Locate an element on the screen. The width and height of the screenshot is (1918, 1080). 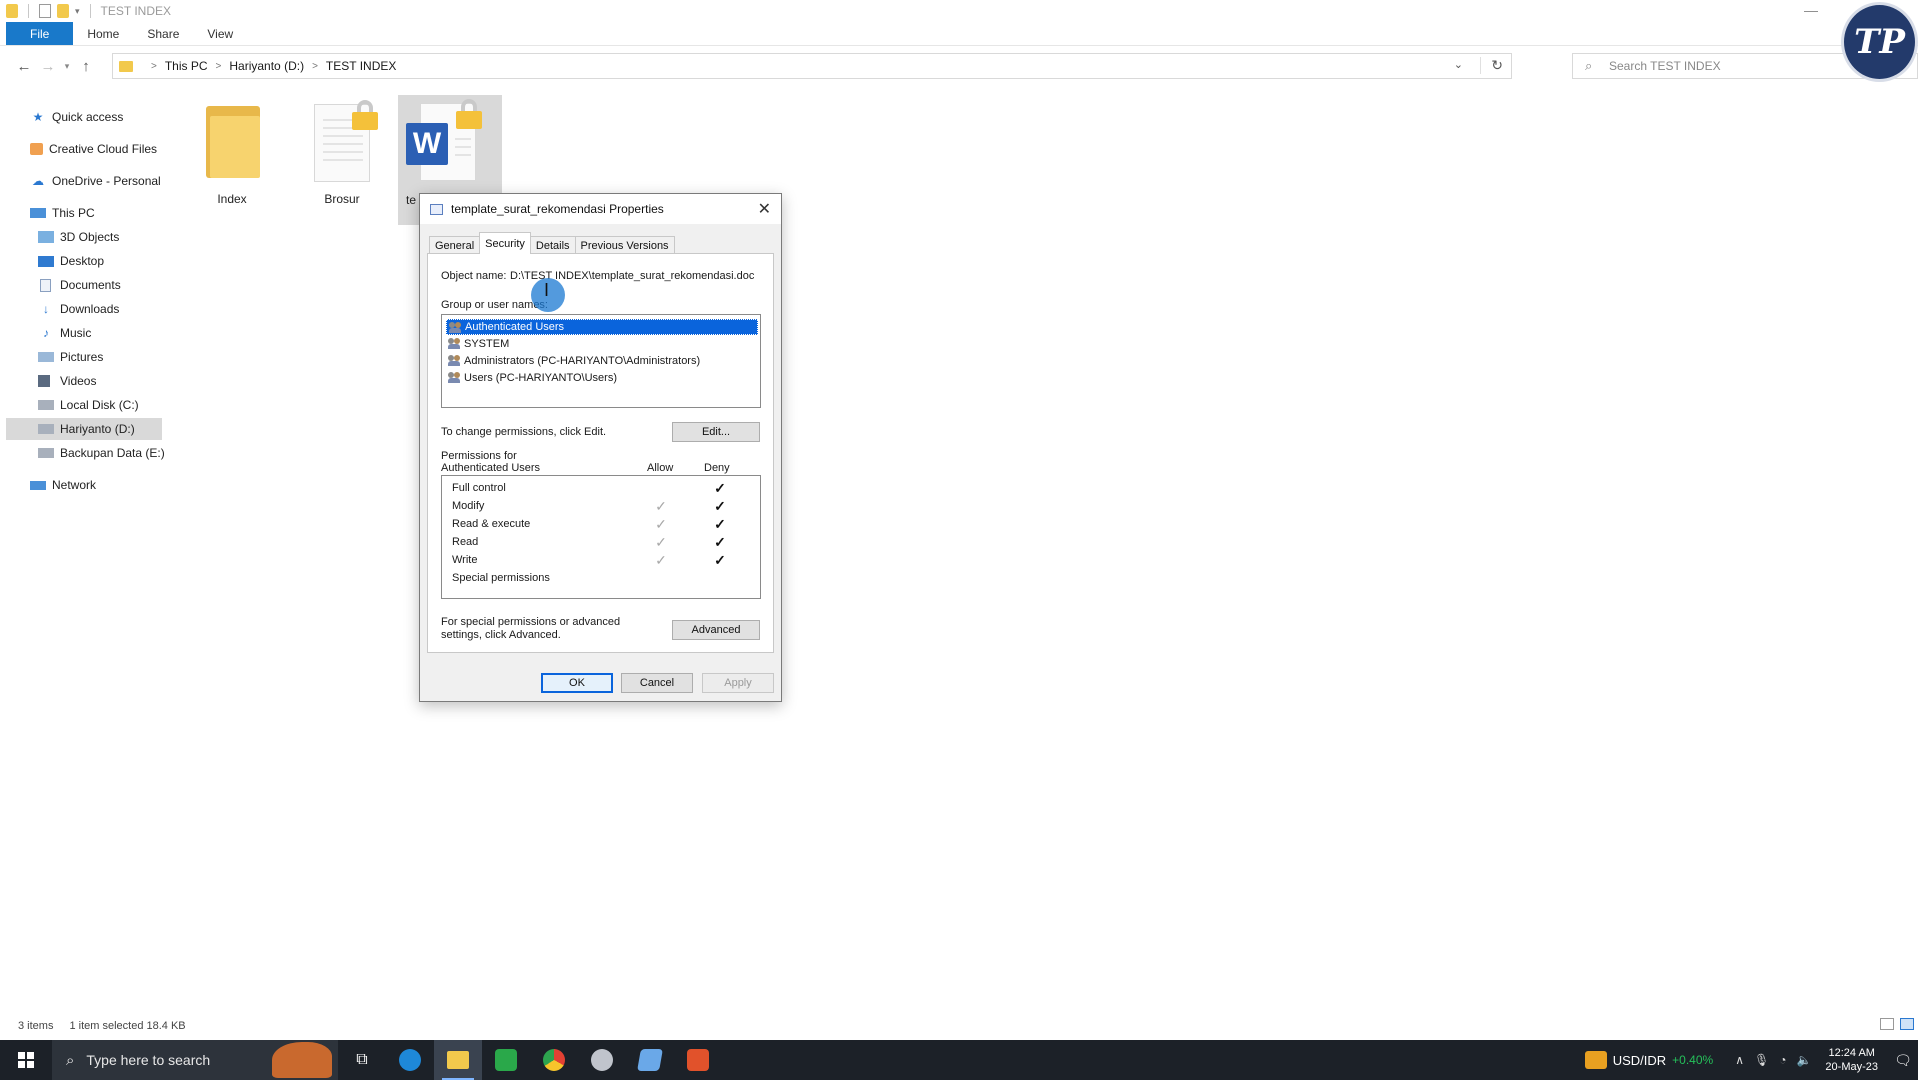
minimize-button: — is located at coordinates (1811, 10).